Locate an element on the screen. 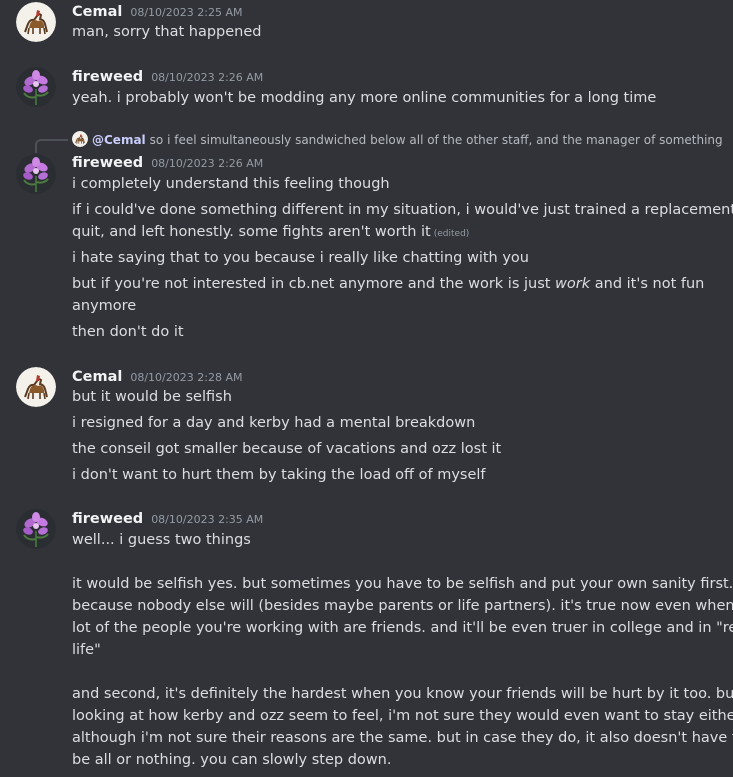  message-text: man, sorry that happened is located at coordinates (167, 32).